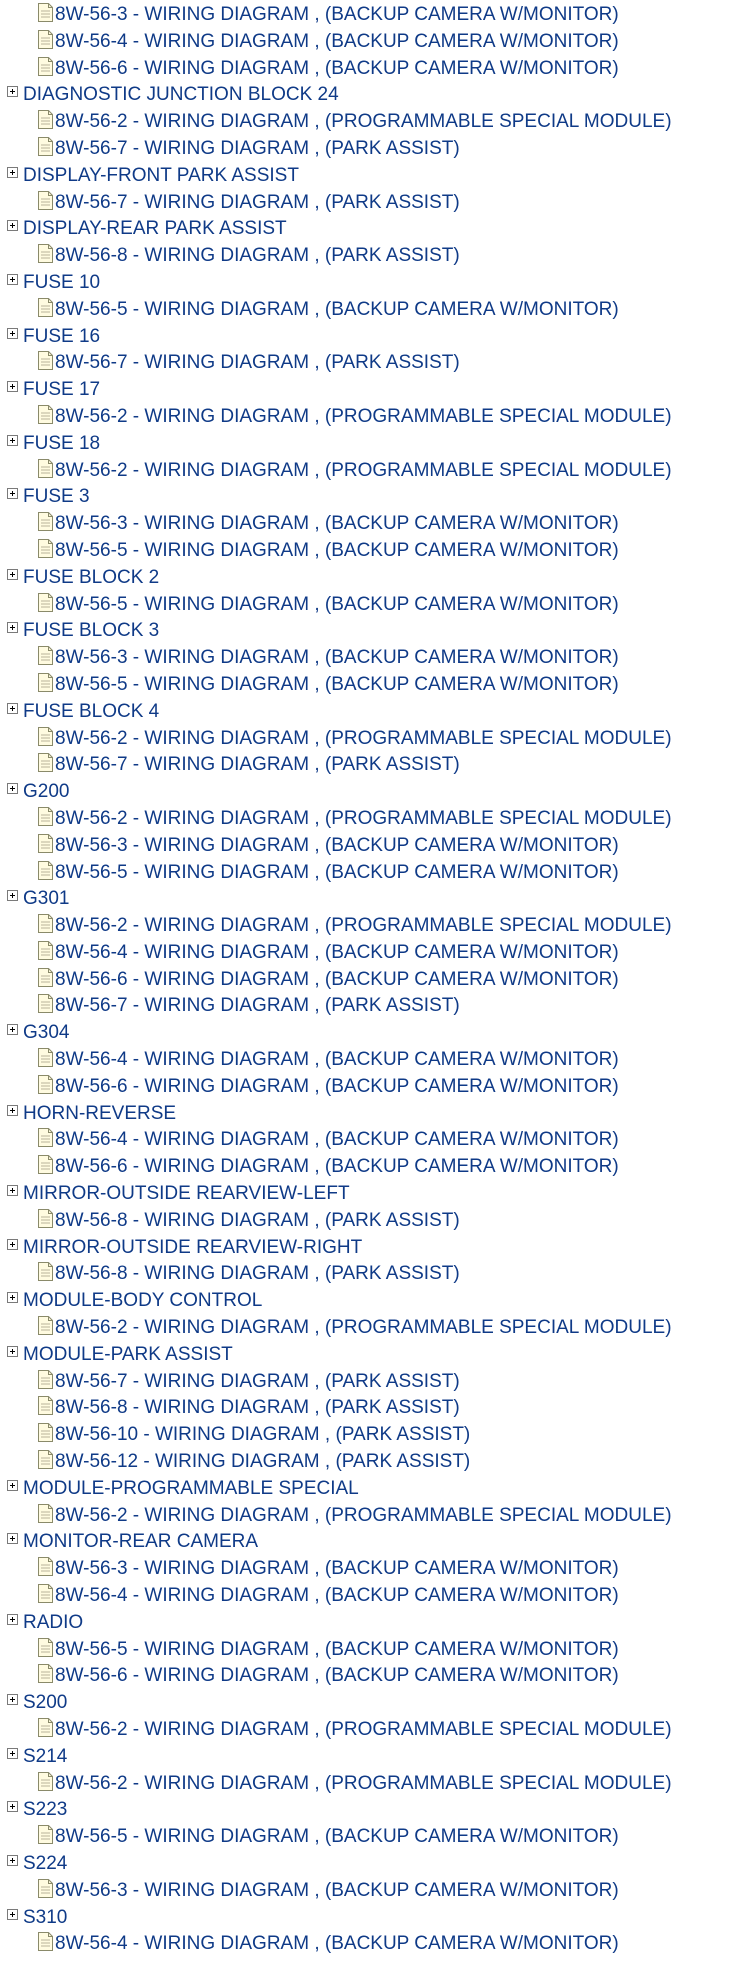 This screenshot has height=1961, width=738. I want to click on tree-group: MODULE-BODY CONTROL, so click(369, 1301).